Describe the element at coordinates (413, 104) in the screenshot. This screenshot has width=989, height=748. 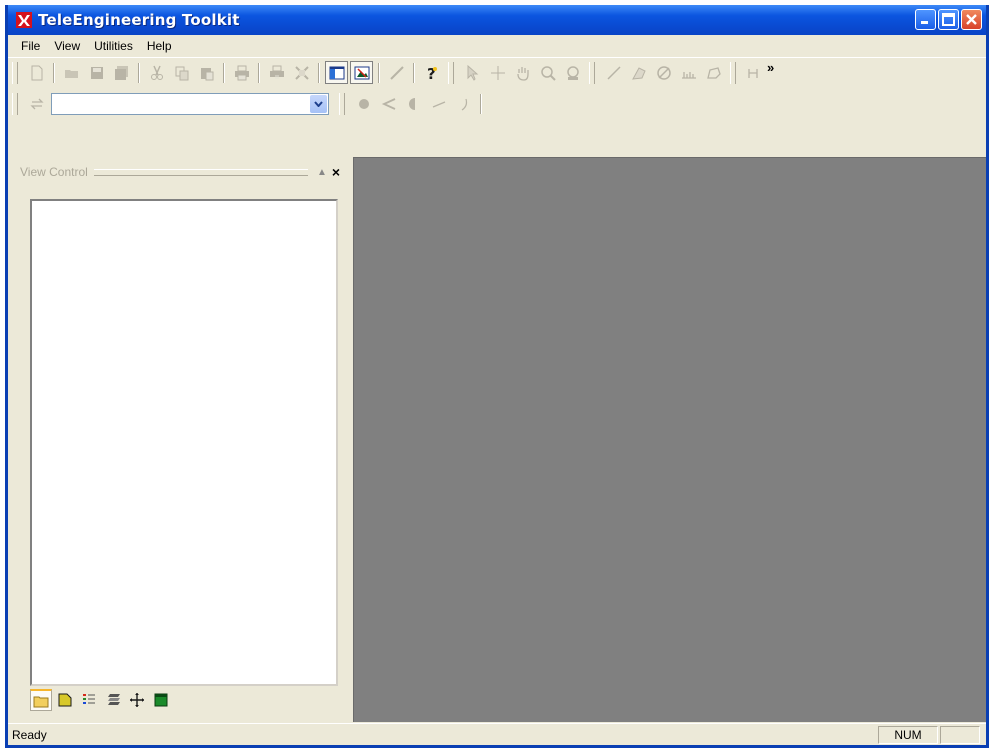
I see `half-circle-button` at that location.